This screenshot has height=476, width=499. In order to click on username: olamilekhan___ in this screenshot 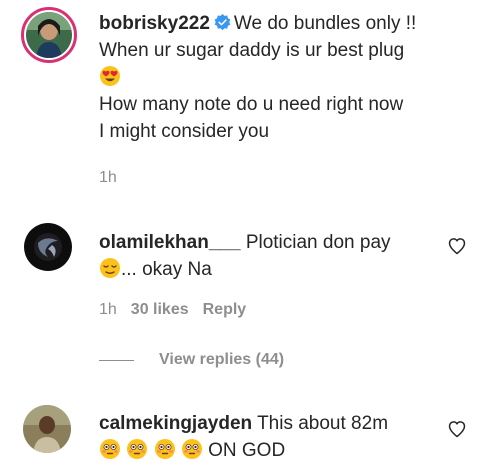, I will do `click(170, 242)`.